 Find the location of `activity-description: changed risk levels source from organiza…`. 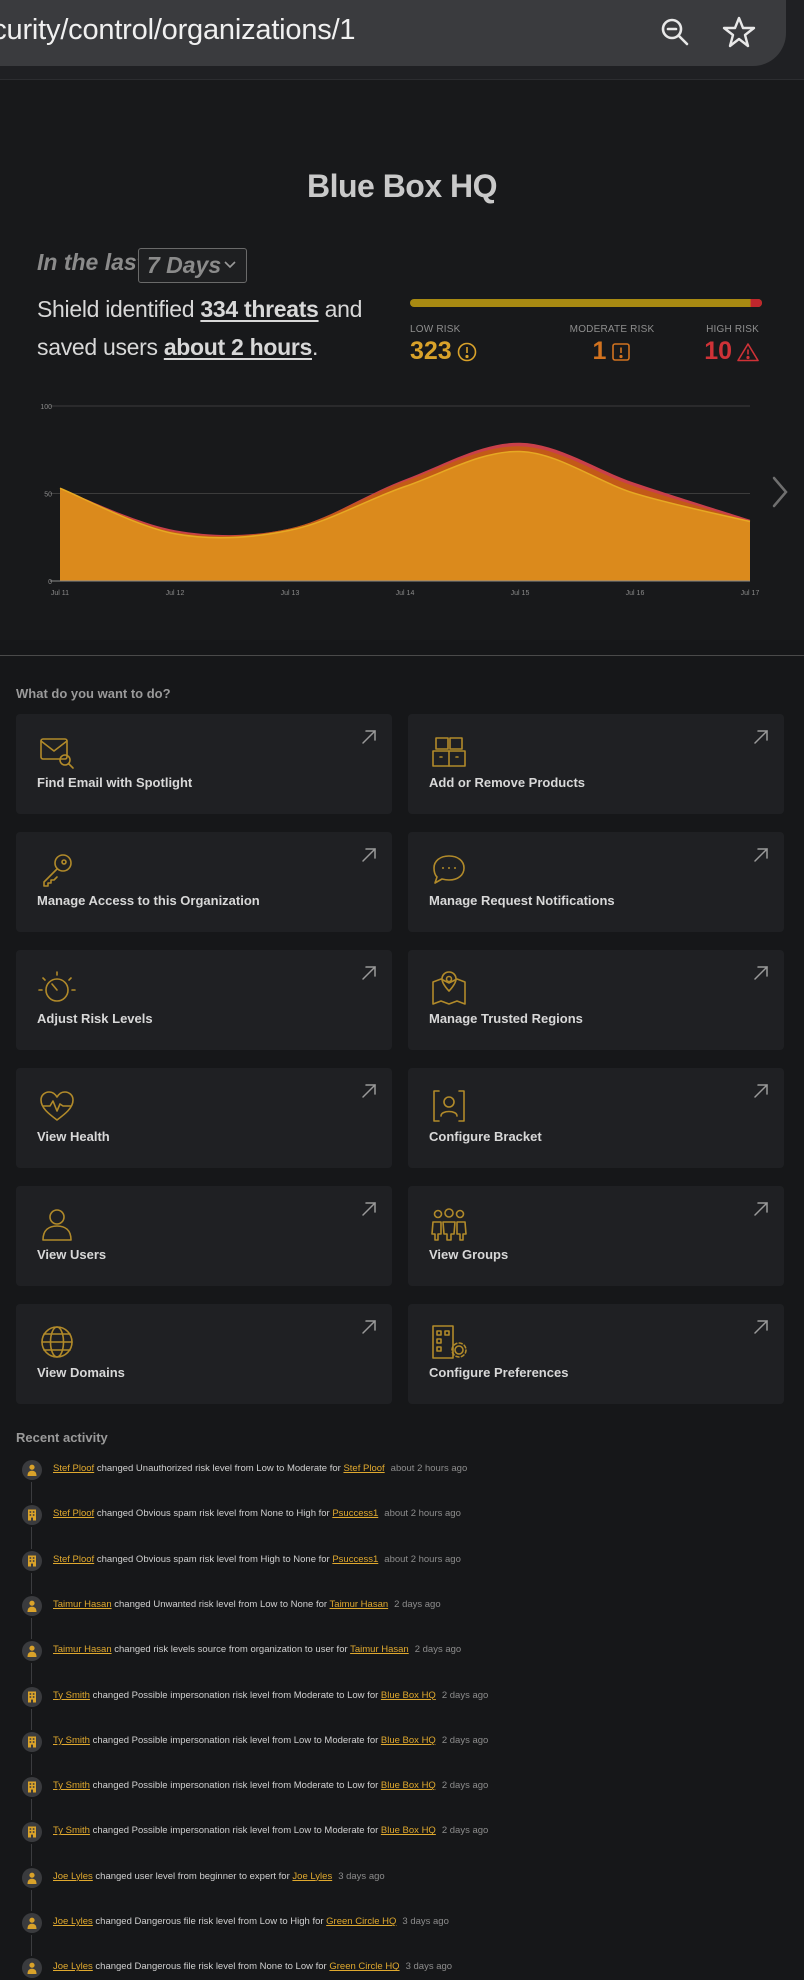

activity-description: changed risk levels source from organiza… is located at coordinates (231, 1650).